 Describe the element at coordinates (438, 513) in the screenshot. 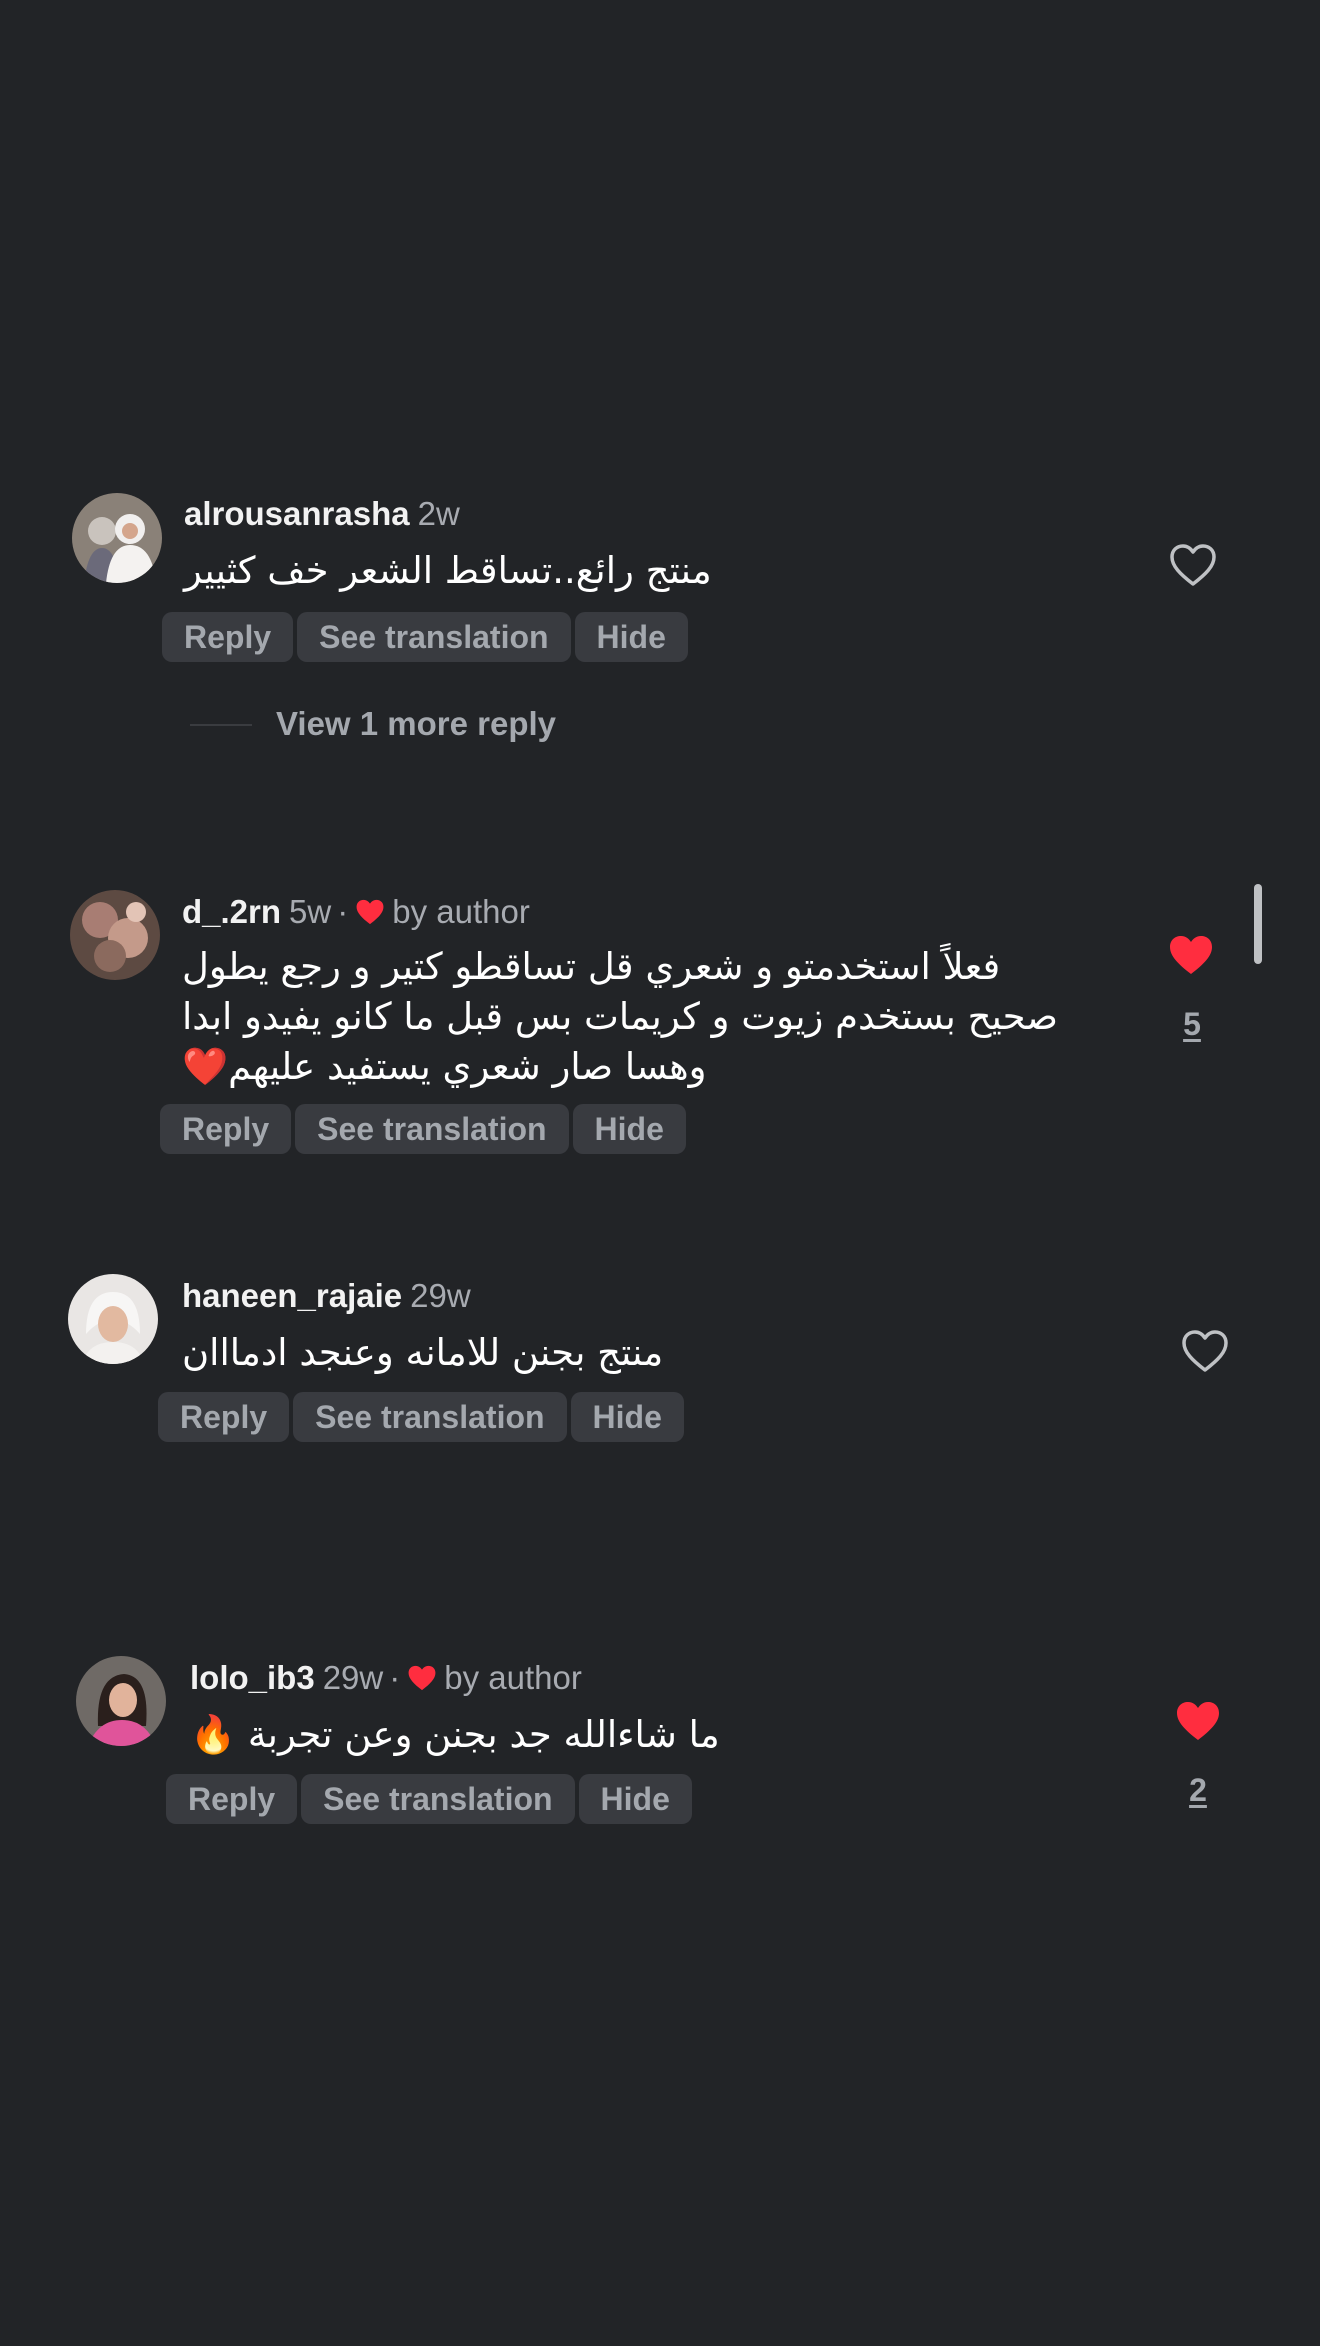

I see `comment-time: 2w` at that location.